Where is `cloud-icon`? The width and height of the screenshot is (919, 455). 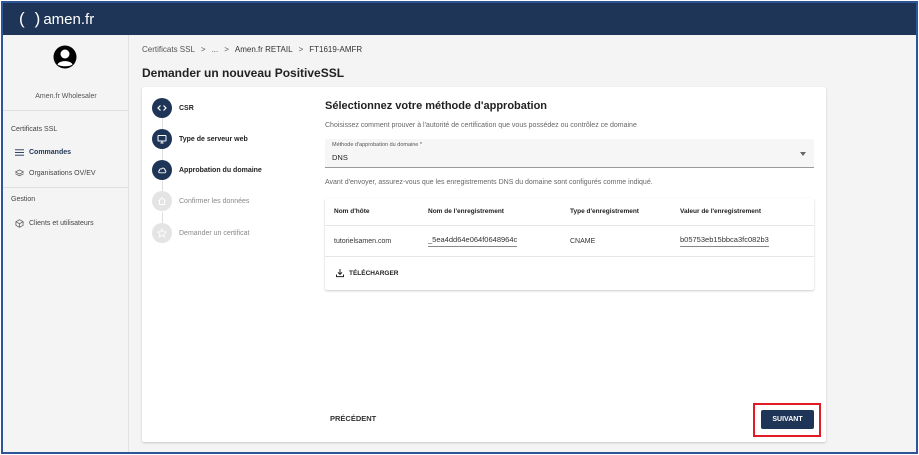
cloud-icon is located at coordinates (162, 170).